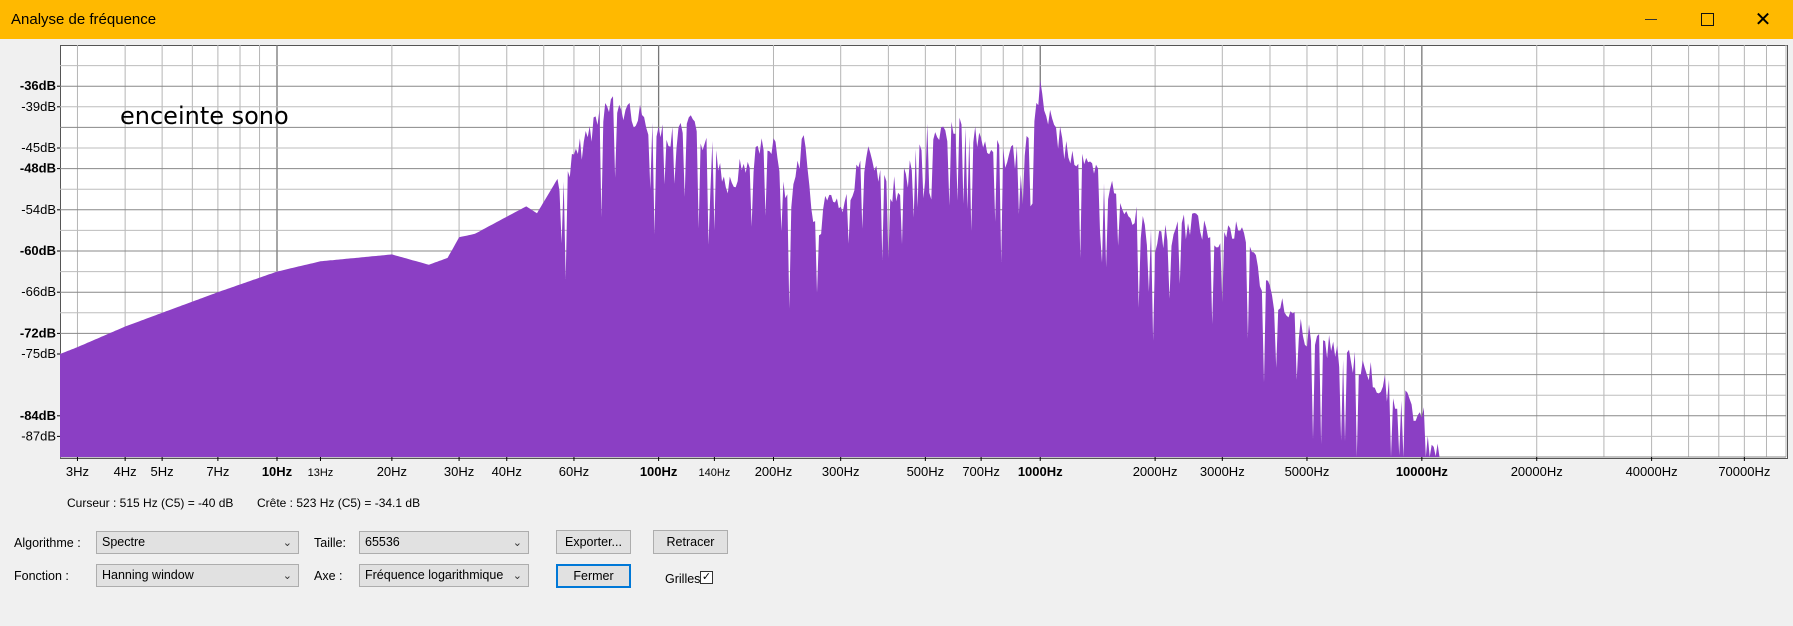 The height and width of the screenshot is (626, 1793). What do you see at coordinates (38, 147) in the screenshot?
I see `y-tick-label: -45dB` at bounding box center [38, 147].